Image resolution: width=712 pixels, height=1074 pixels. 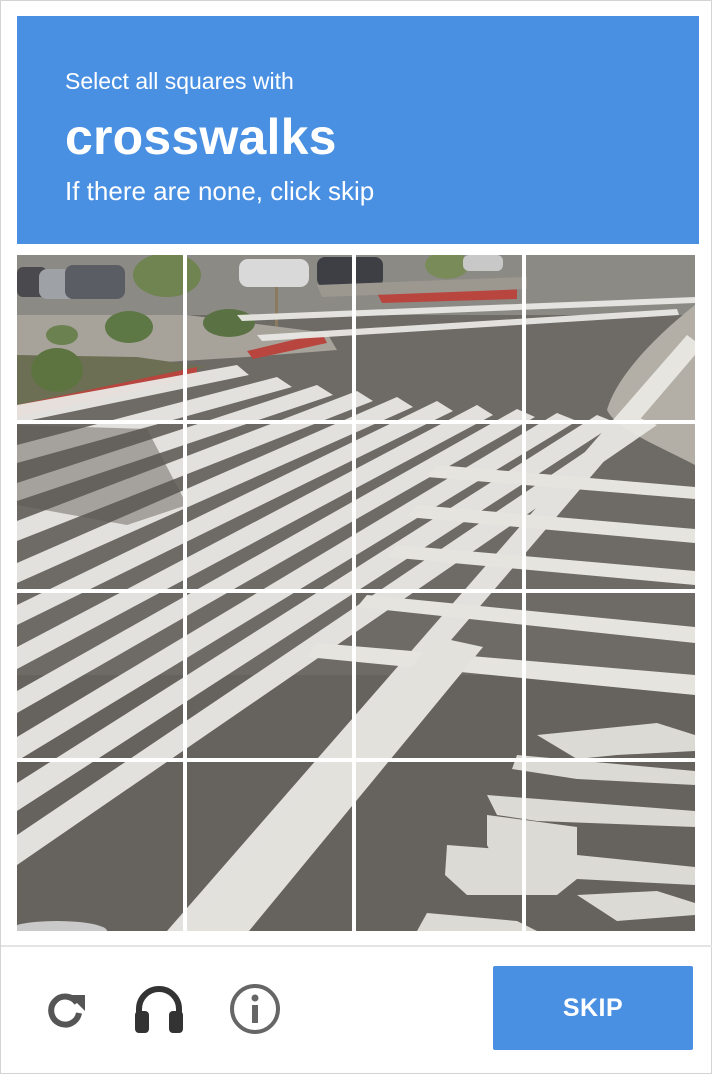 I want to click on headphones-icon, so click(x=159, y=1009).